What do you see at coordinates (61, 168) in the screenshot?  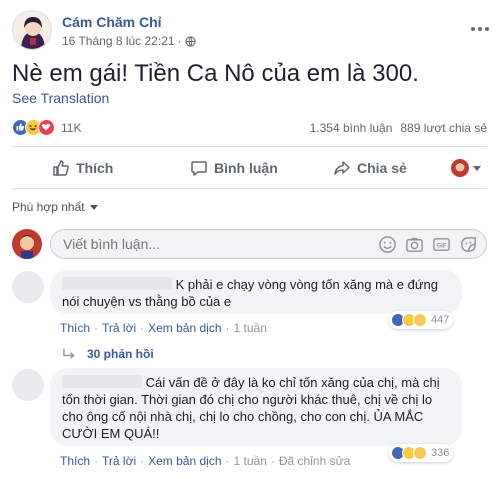 I see `thumbs-up-icon` at bounding box center [61, 168].